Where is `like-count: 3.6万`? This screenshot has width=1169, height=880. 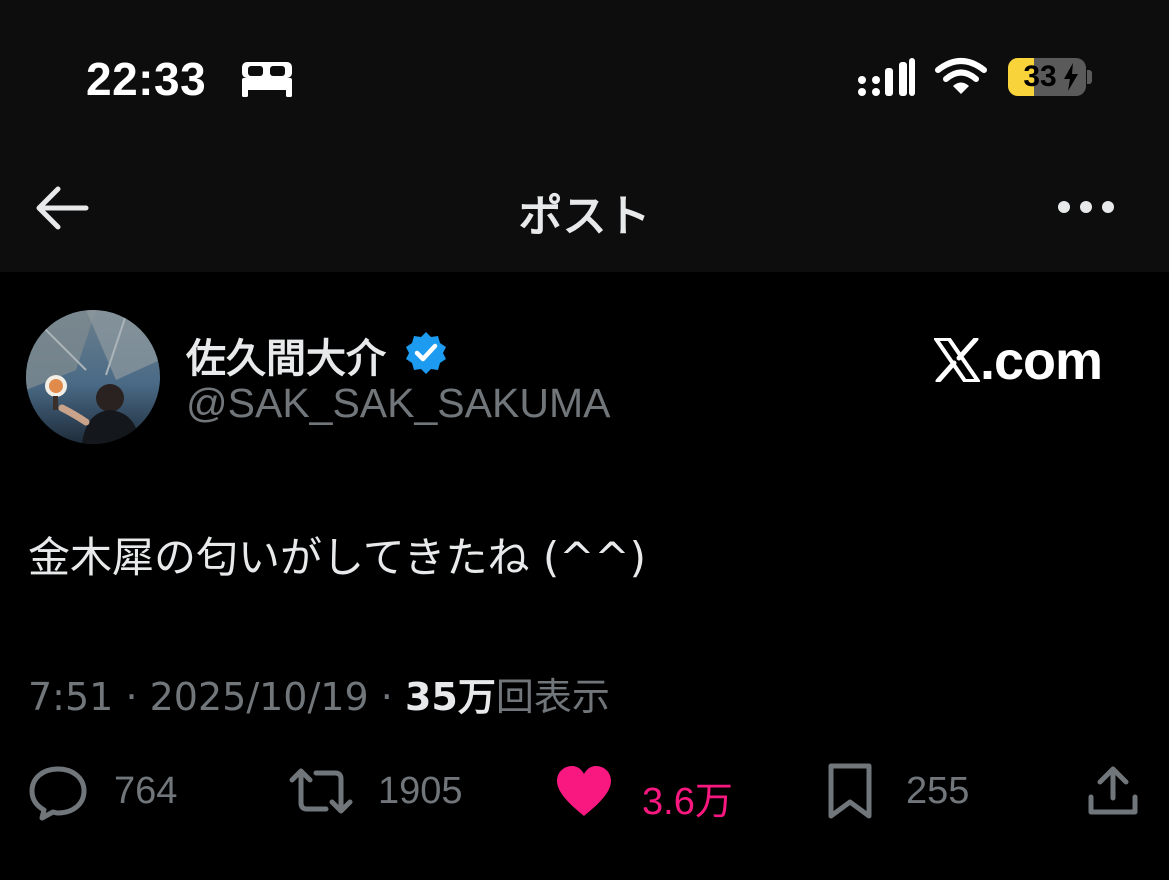 like-count: 3.6万 is located at coordinates (687, 802).